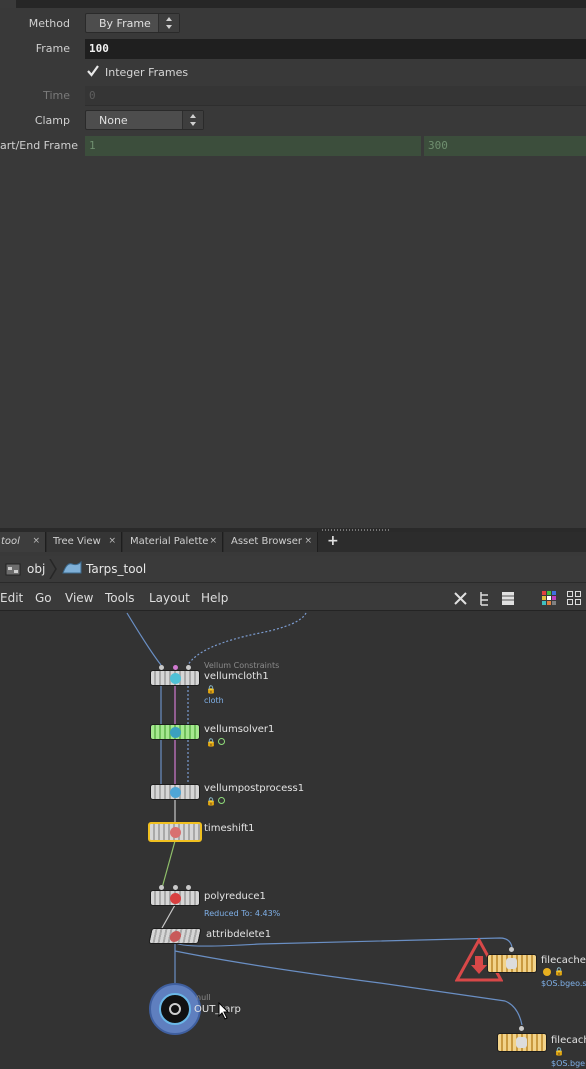  Describe the element at coordinates (144, 120) in the screenshot. I see `clamp-dropdown: None` at that location.